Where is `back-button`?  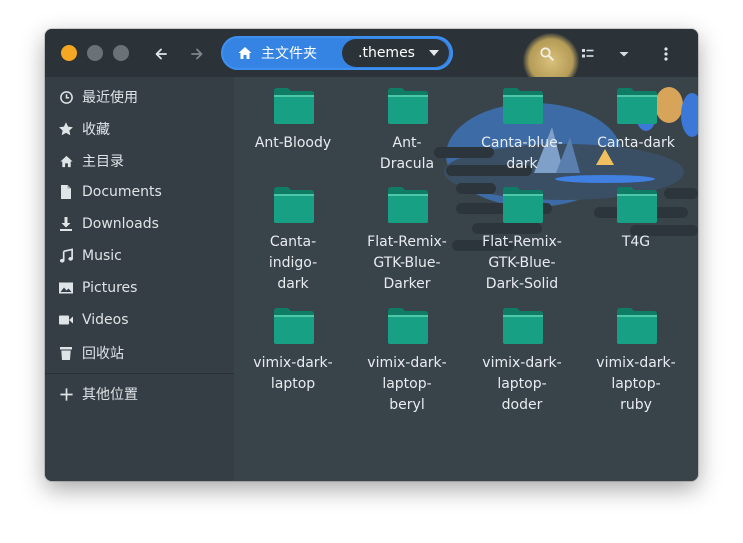
back-button is located at coordinates (161, 54).